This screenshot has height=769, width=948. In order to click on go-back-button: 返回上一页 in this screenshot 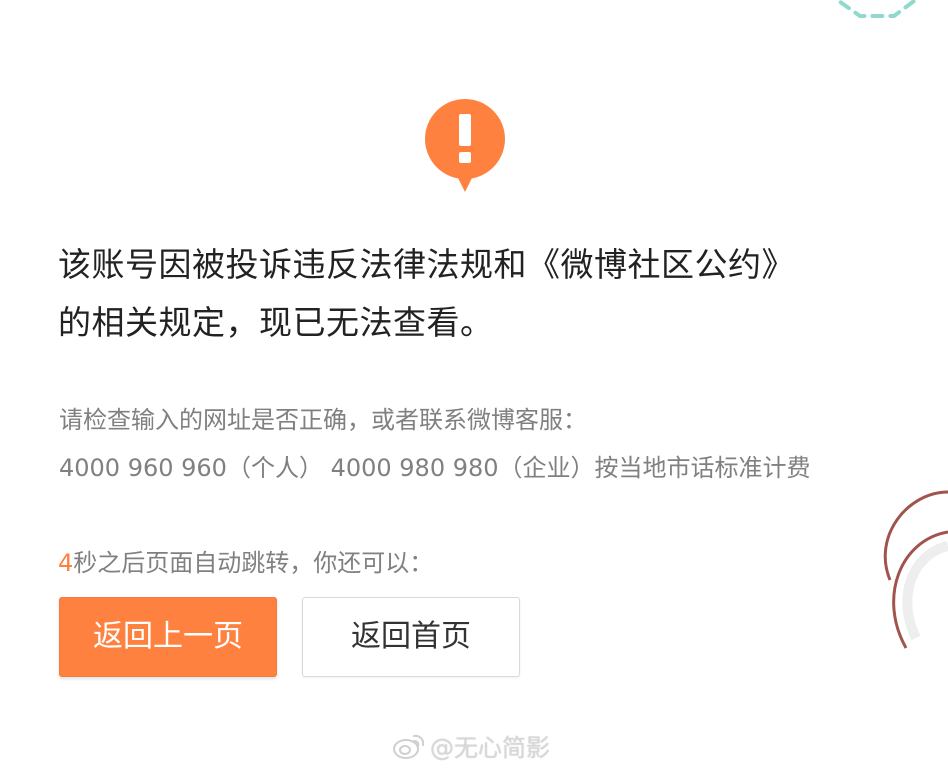, I will do `click(168, 637)`.